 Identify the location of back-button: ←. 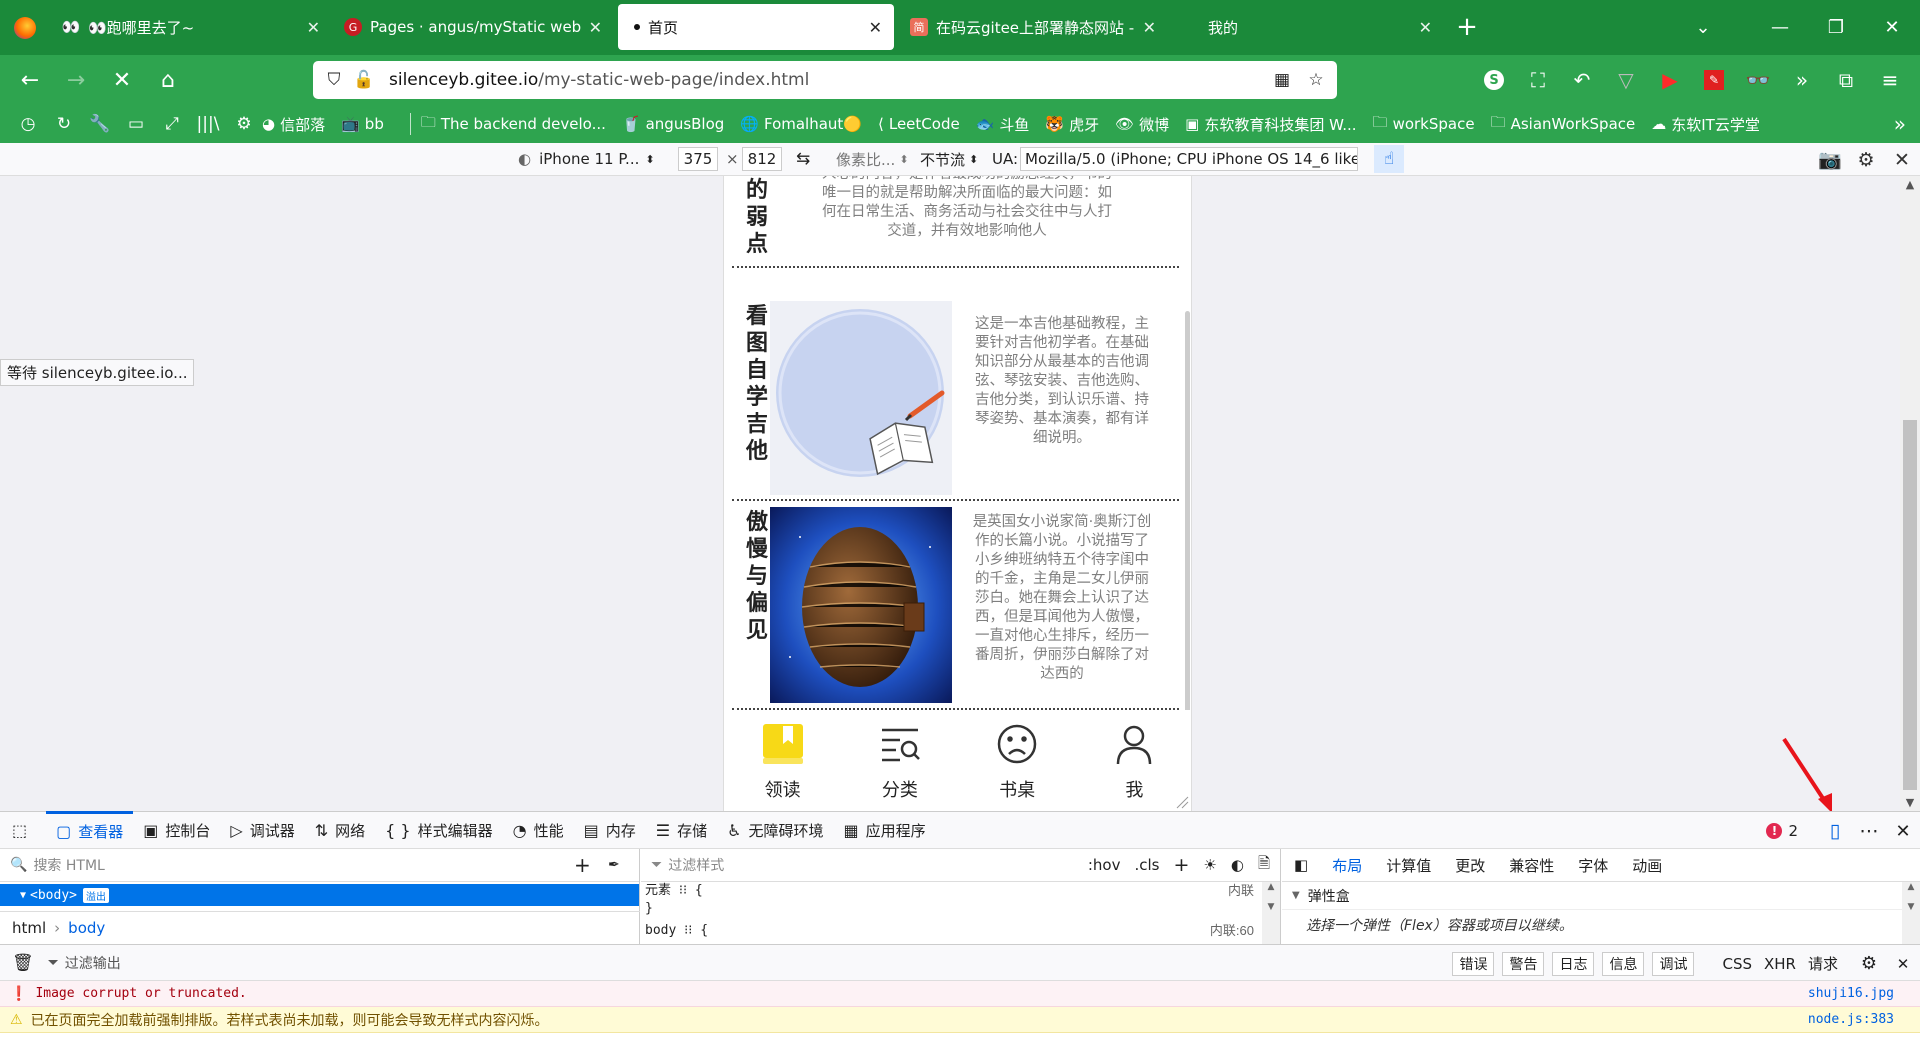
(30, 80).